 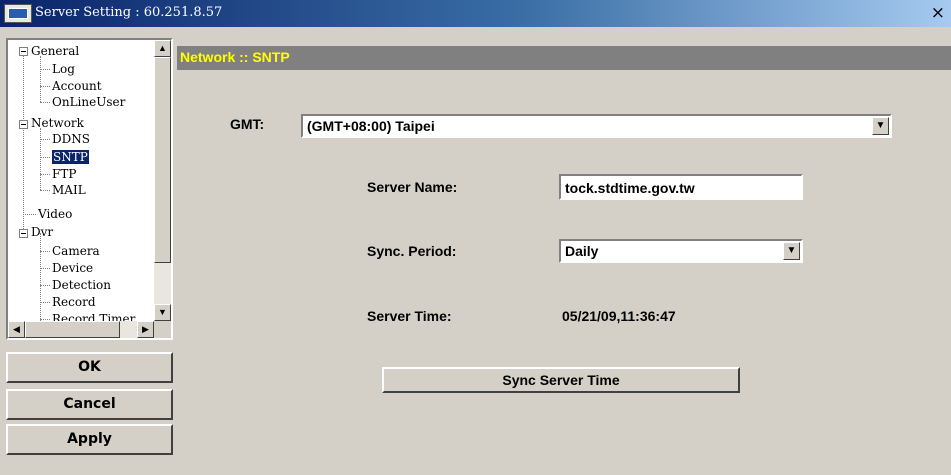 I want to click on tree-item-sntp: SNTP, so click(x=70, y=157).